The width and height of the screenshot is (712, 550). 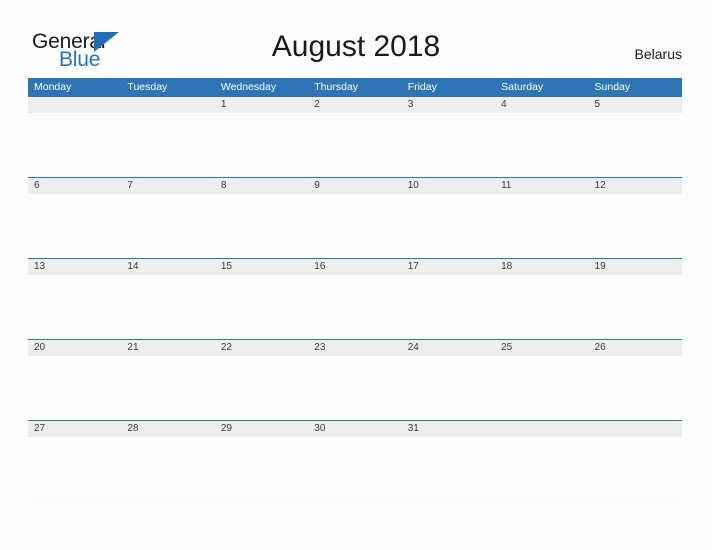 I want to click on day-cell: 4, so click(x=541, y=105).